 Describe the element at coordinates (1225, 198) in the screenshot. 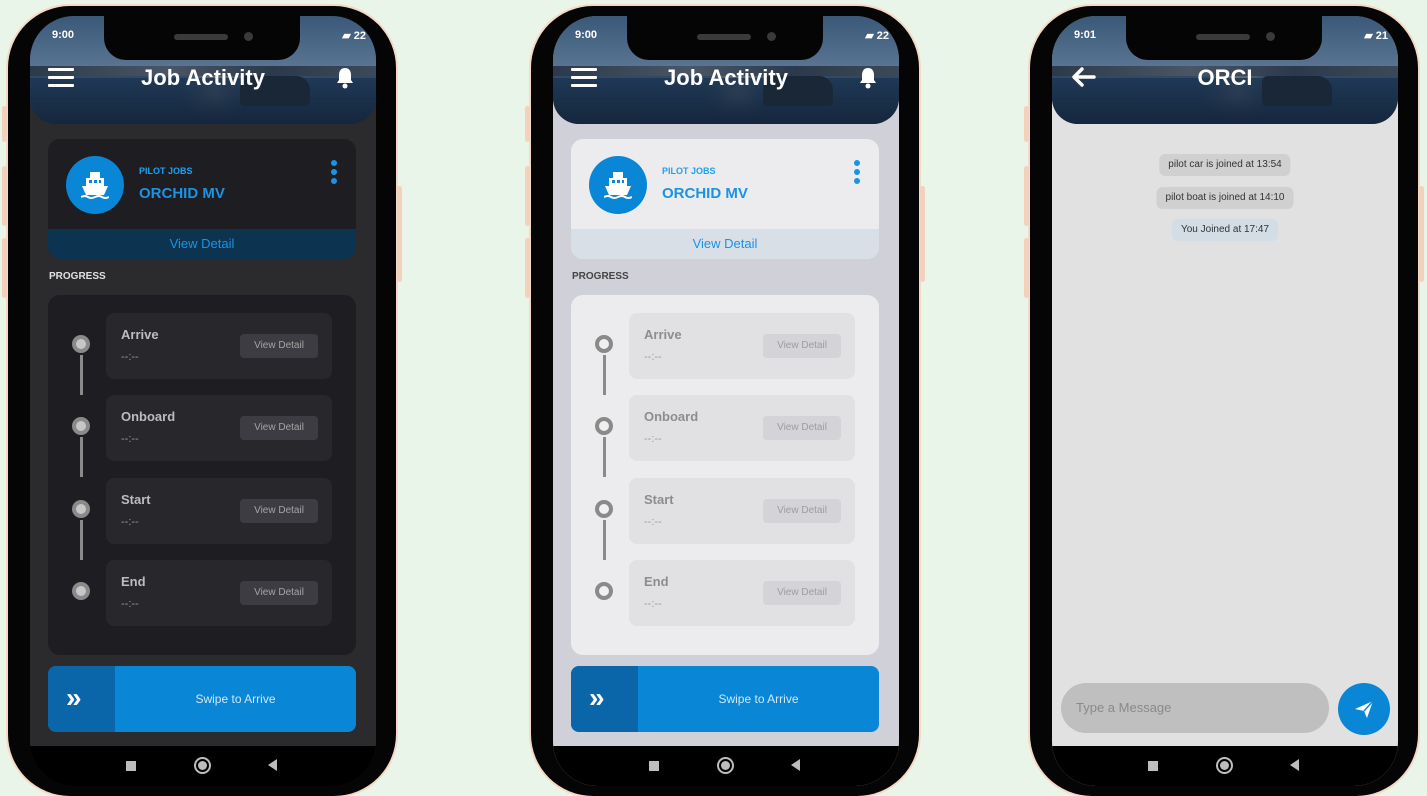

I see `system-message: pilot boat is joined at 14:10` at that location.